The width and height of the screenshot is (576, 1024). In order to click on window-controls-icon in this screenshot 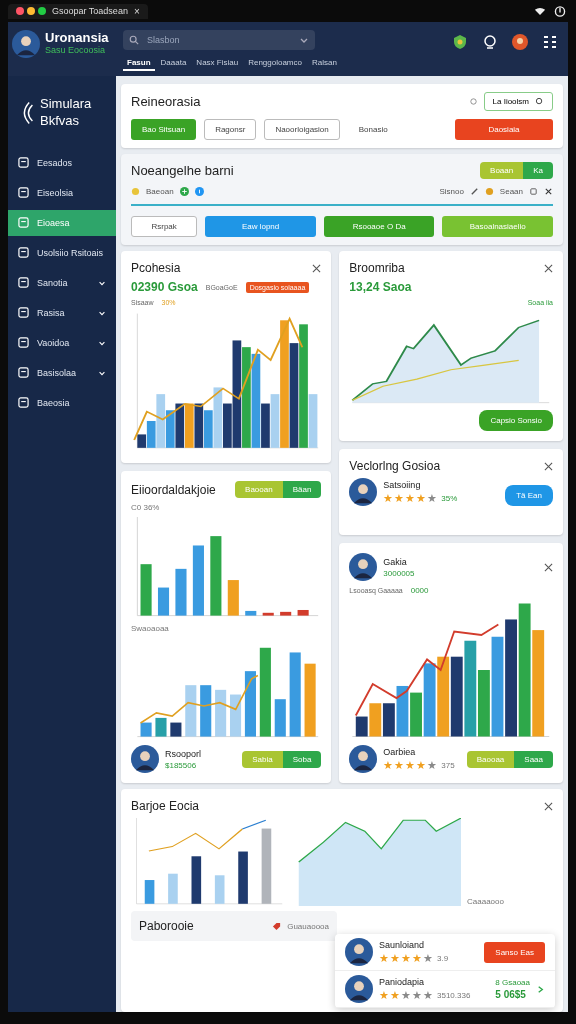, I will do `click(31, 11)`.